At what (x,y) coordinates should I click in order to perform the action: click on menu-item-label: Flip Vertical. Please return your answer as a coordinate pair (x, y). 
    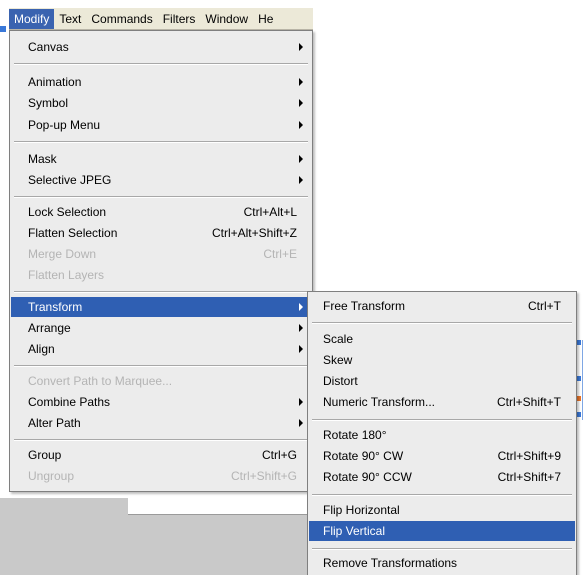
    Looking at the image, I should click on (354, 531).